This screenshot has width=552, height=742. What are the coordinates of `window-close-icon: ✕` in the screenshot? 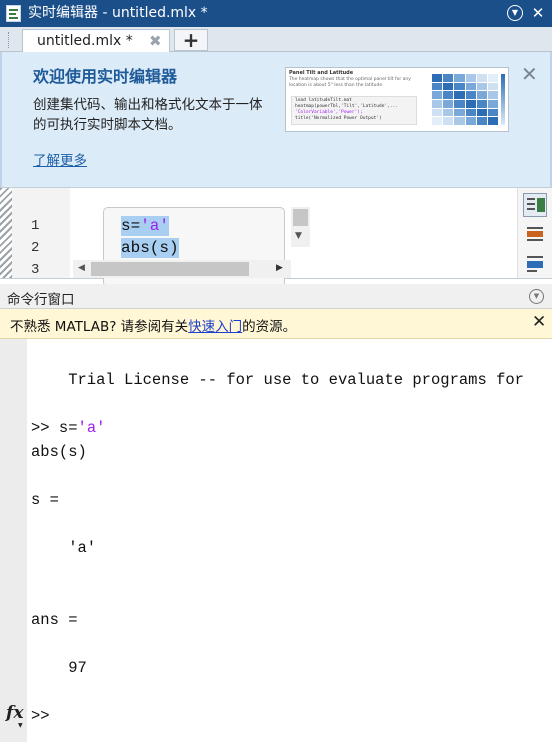 It's located at (538, 13).